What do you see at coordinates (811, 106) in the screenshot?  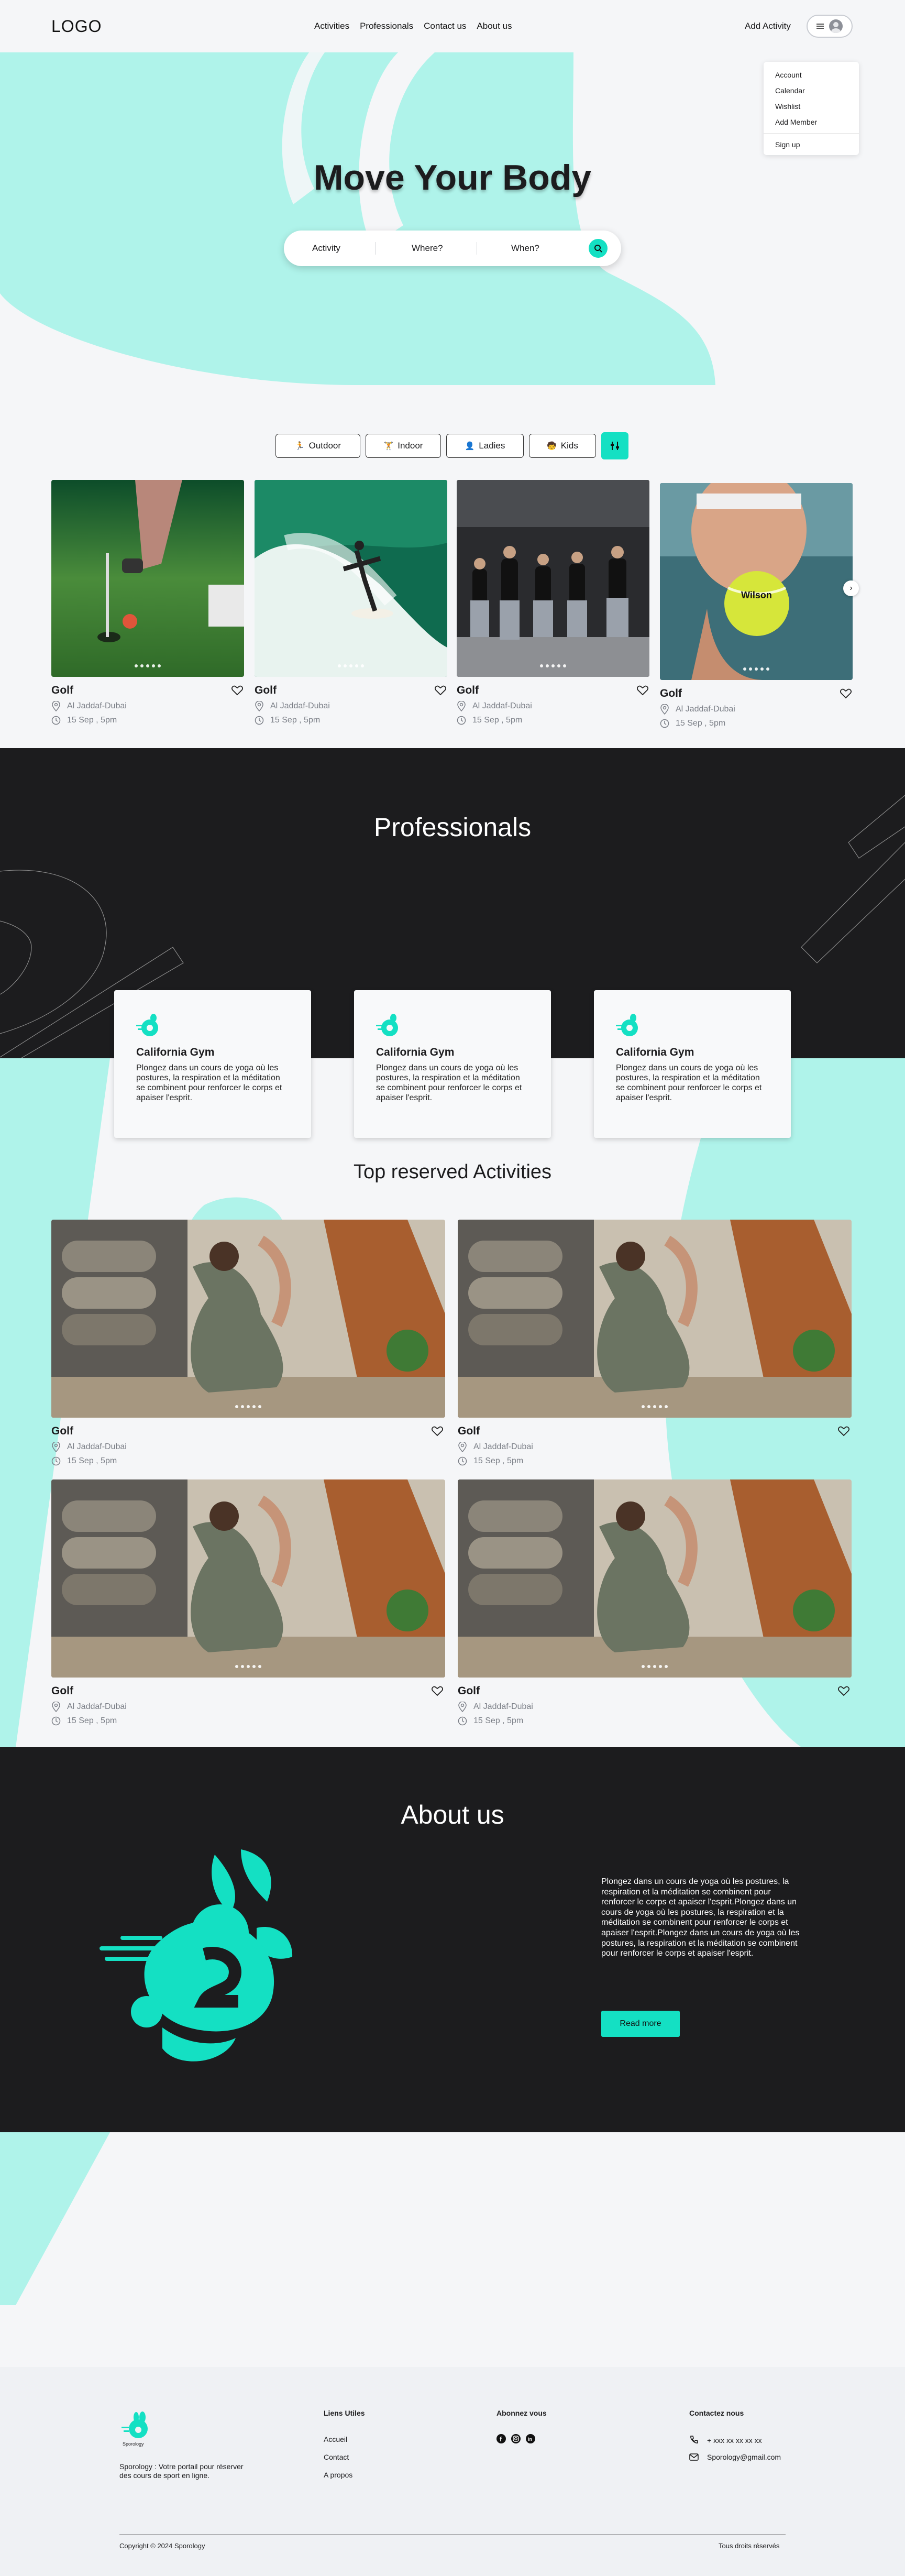 I see `menu-item-wishlist: Wishlist` at bounding box center [811, 106].